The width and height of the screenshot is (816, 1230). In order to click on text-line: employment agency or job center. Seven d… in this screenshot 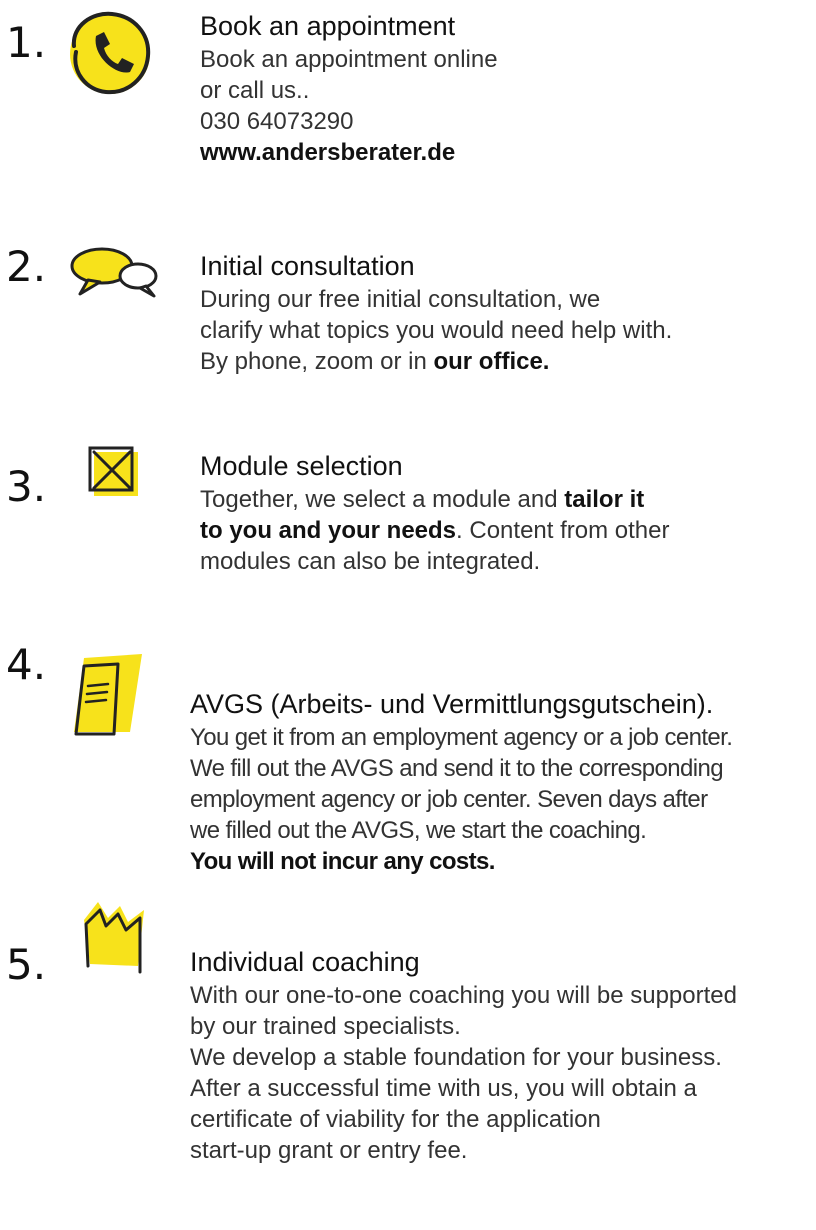, I will do `click(449, 799)`.